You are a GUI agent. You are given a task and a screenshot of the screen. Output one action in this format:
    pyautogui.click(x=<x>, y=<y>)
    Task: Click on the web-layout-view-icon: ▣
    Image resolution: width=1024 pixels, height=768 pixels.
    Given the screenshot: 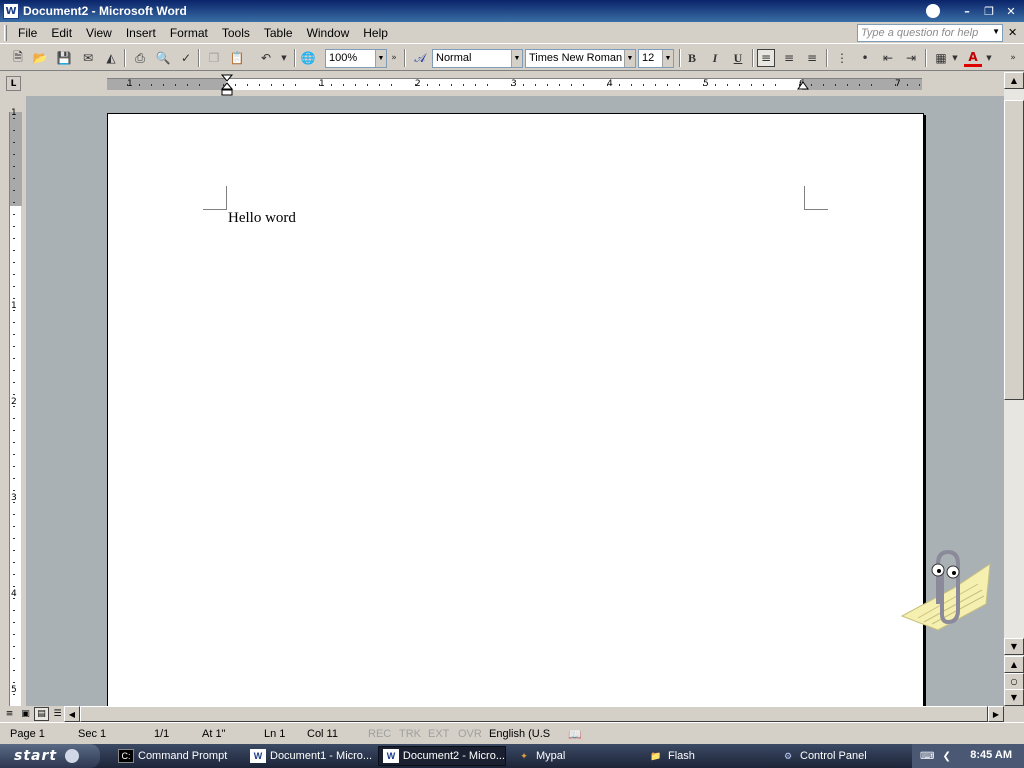 What is the action you would take?
    pyautogui.click(x=25, y=714)
    